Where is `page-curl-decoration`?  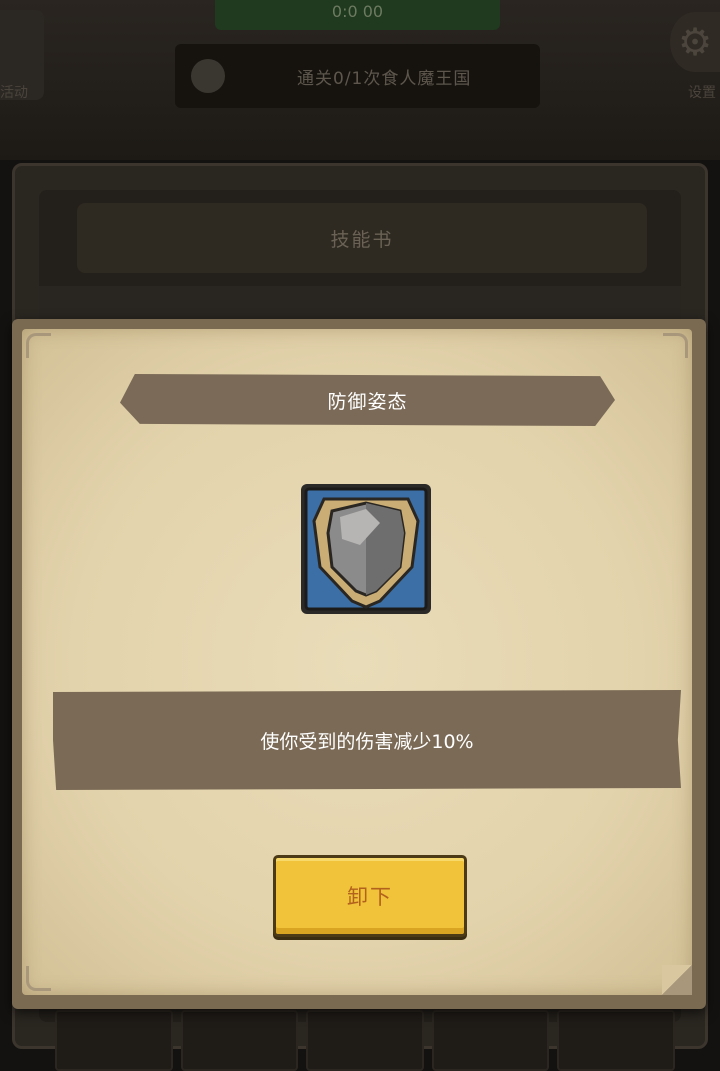
page-curl-decoration is located at coordinates (677, 980).